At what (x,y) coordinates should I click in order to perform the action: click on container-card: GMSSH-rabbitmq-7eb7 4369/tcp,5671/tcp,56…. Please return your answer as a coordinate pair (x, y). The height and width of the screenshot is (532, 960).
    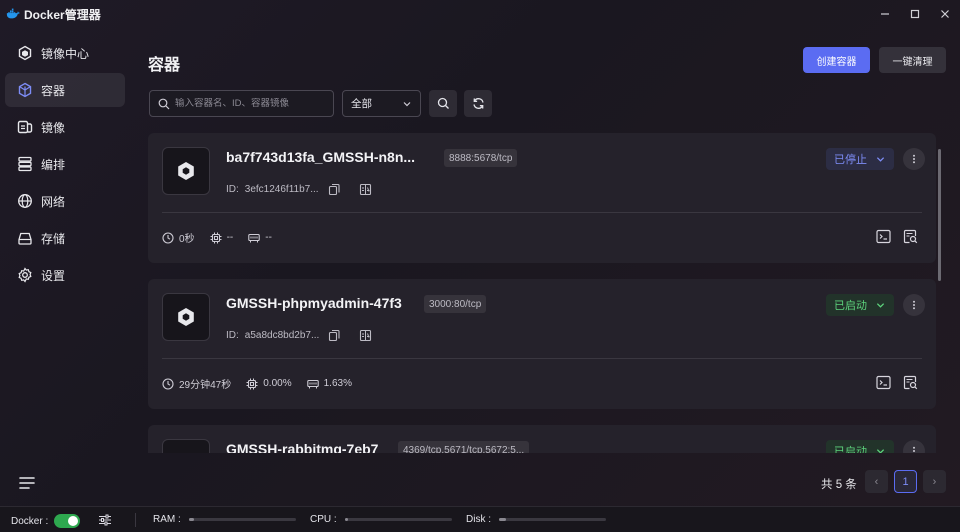
    Looking at the image, I should click on (542, 439).